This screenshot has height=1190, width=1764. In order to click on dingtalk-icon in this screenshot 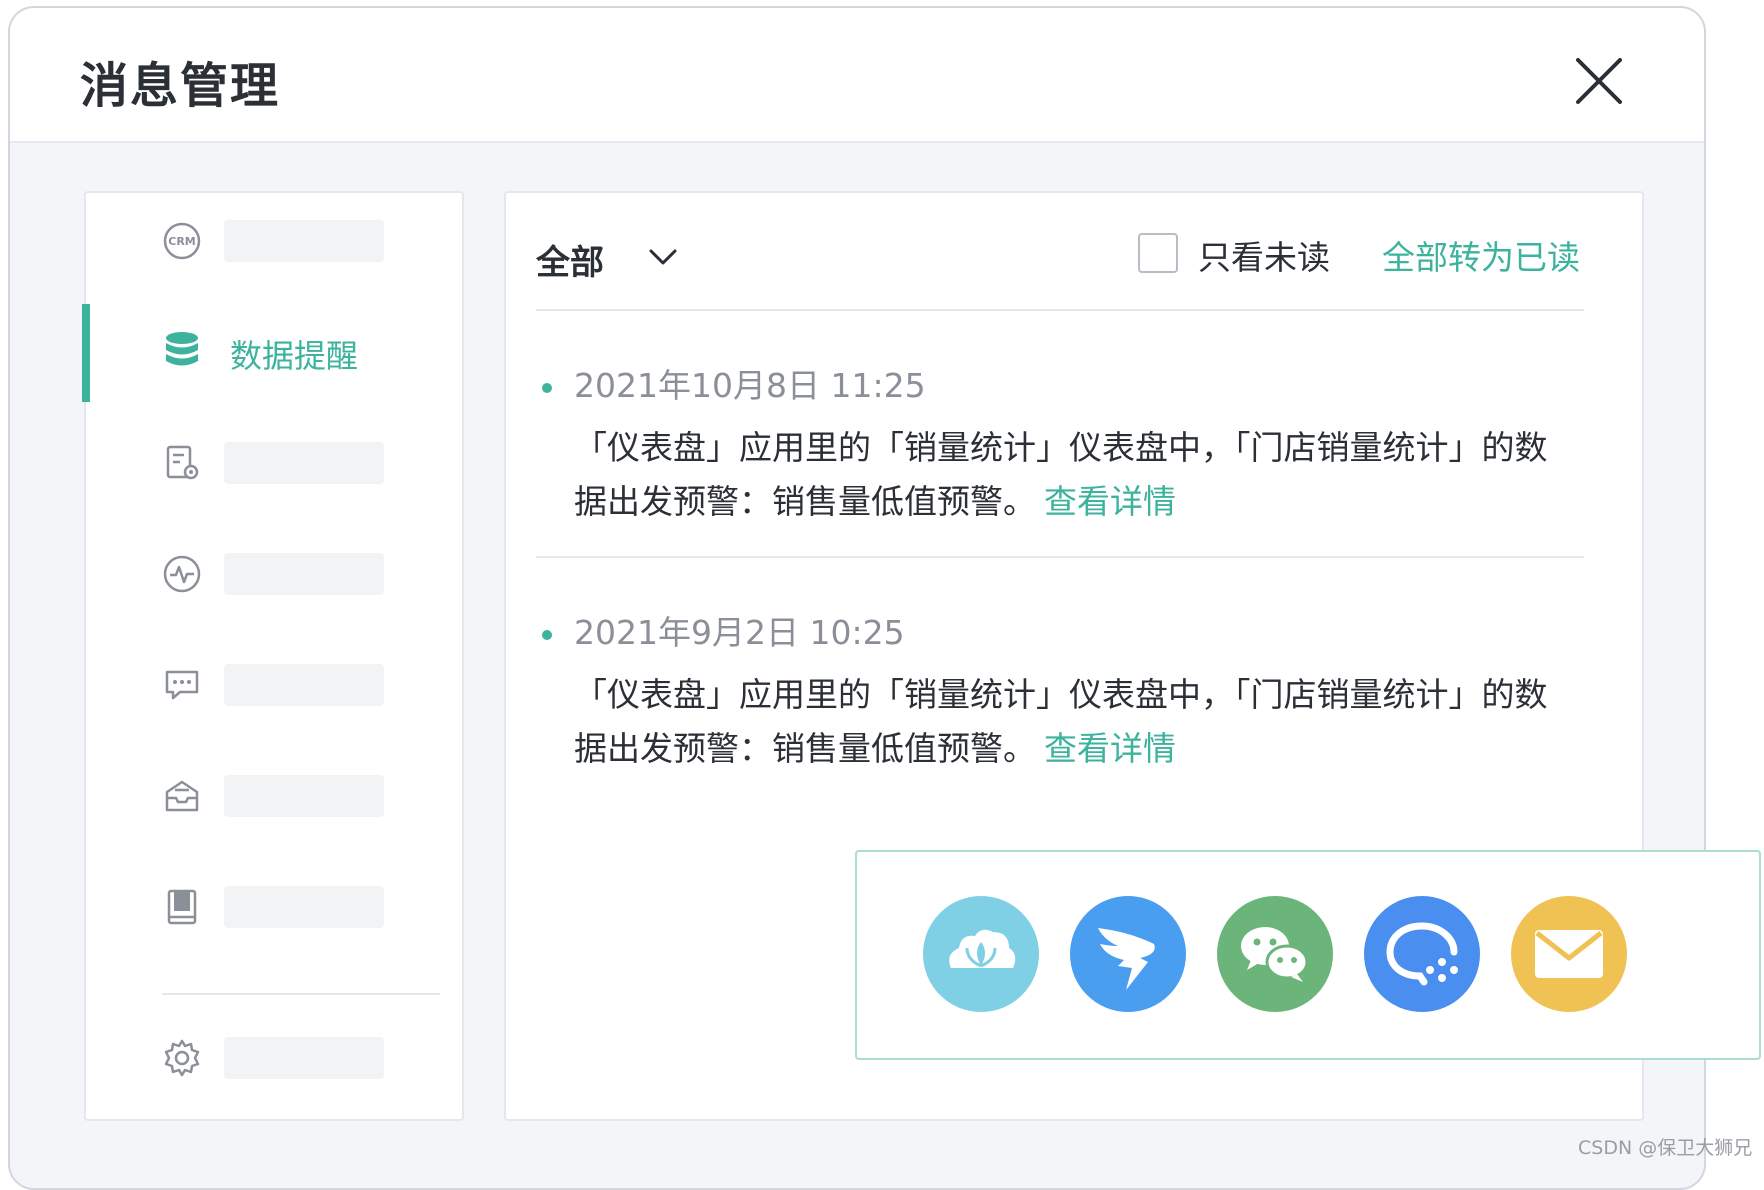, I will do `click(1126, 959)`.